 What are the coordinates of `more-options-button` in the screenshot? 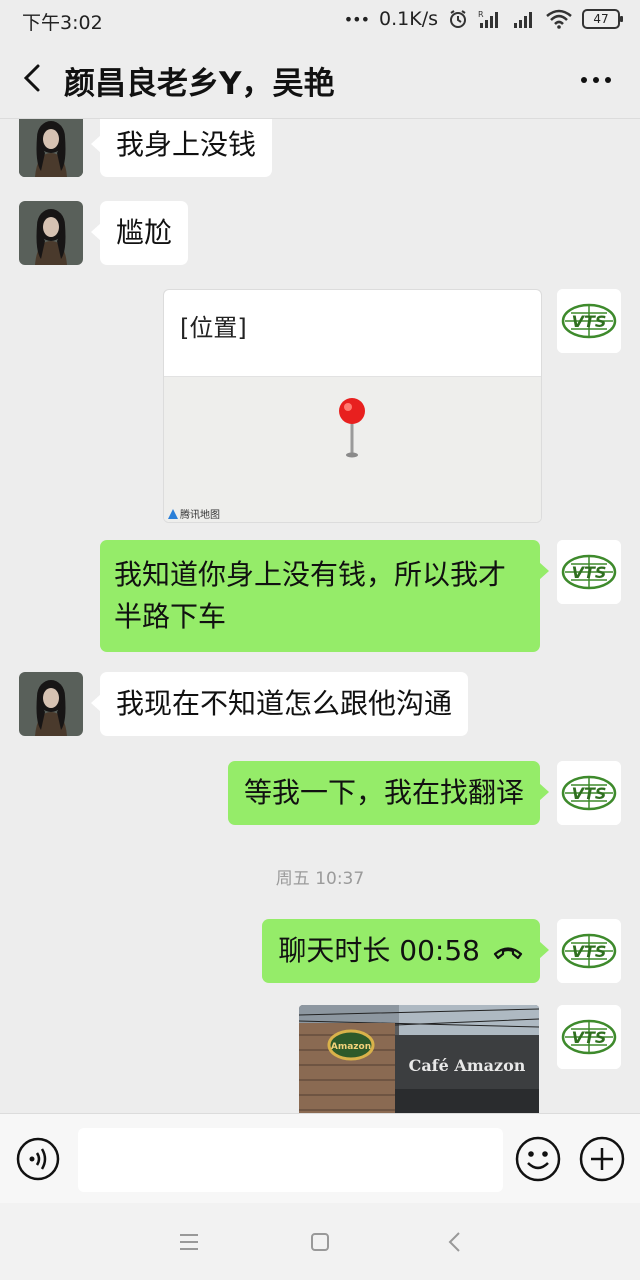 It's located at (596, 80).